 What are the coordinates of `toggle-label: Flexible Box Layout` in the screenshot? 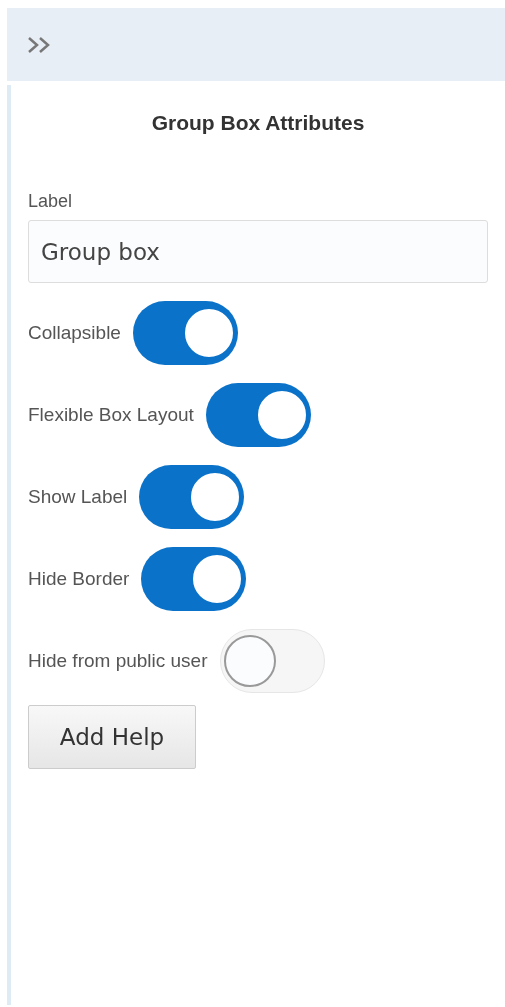 It's located at (111, 415).